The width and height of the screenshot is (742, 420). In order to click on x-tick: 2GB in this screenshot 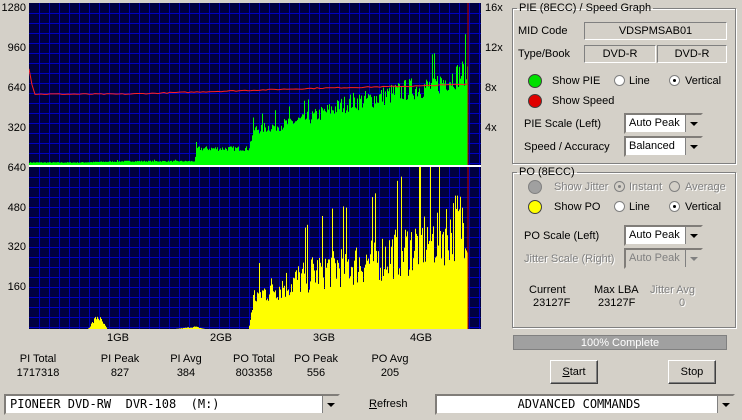, I will do `click(221, 338)`.